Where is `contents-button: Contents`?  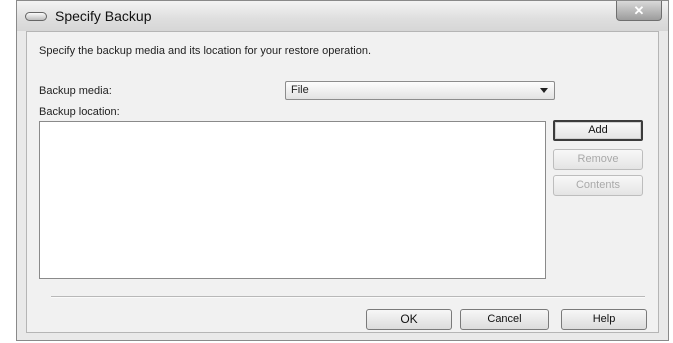 contents-button: Contents is located at coordinates (598, 185).